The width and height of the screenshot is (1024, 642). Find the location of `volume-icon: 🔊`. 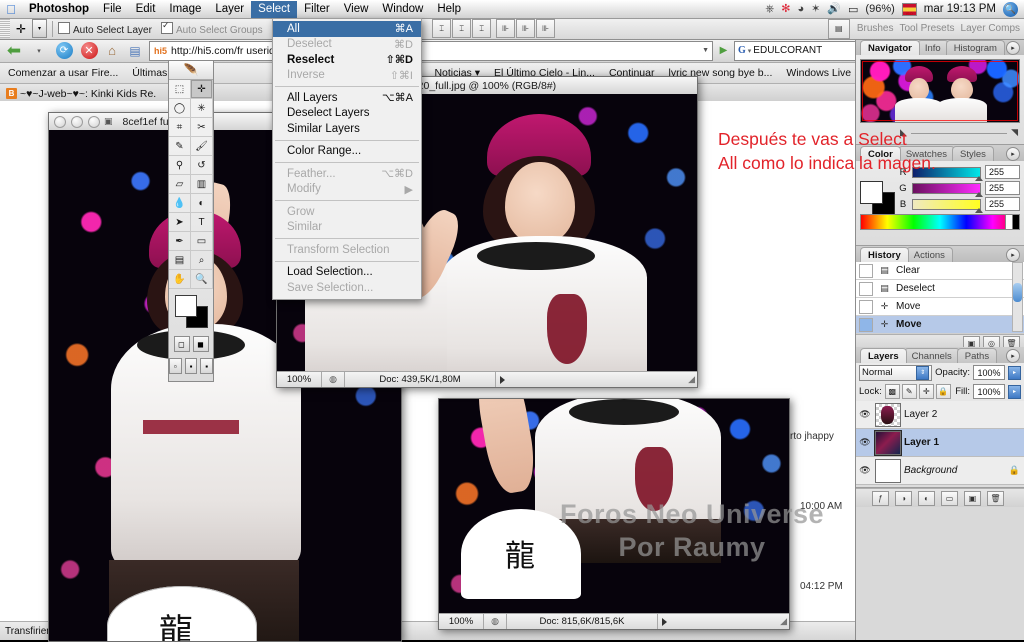

volume-icon: 🔊 is located at coordinates (834, 9).